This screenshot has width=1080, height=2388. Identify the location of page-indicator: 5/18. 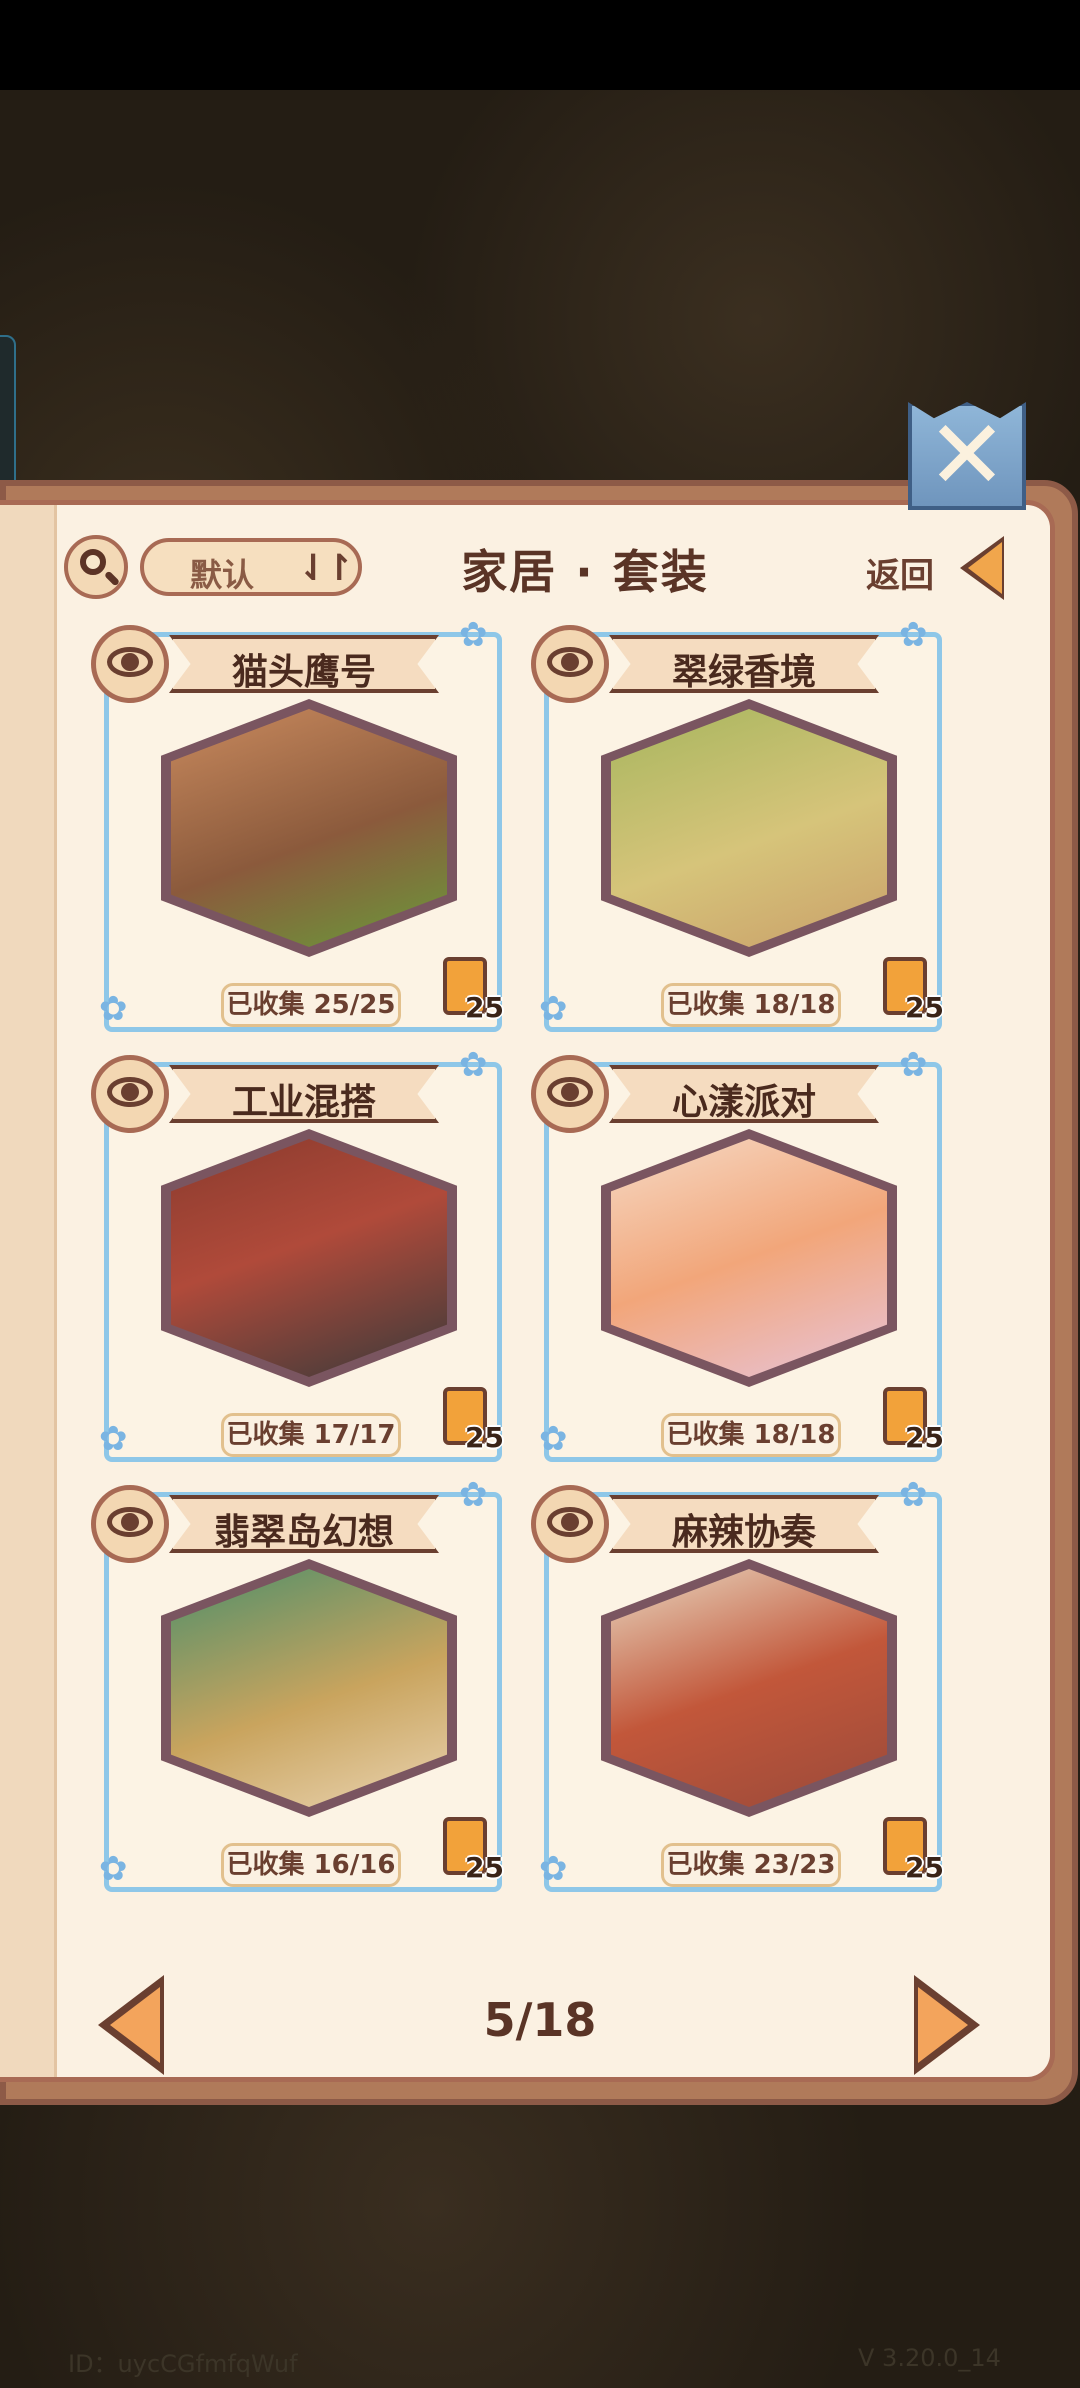
(540, 2020).